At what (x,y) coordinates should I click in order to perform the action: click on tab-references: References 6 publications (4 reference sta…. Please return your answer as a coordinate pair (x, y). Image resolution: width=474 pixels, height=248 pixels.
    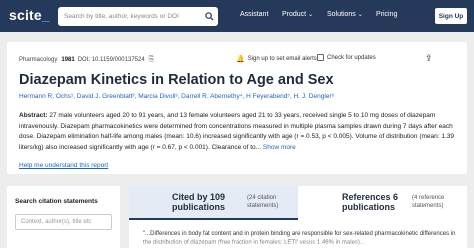
    Looking at the image, I should click on (382, 203).